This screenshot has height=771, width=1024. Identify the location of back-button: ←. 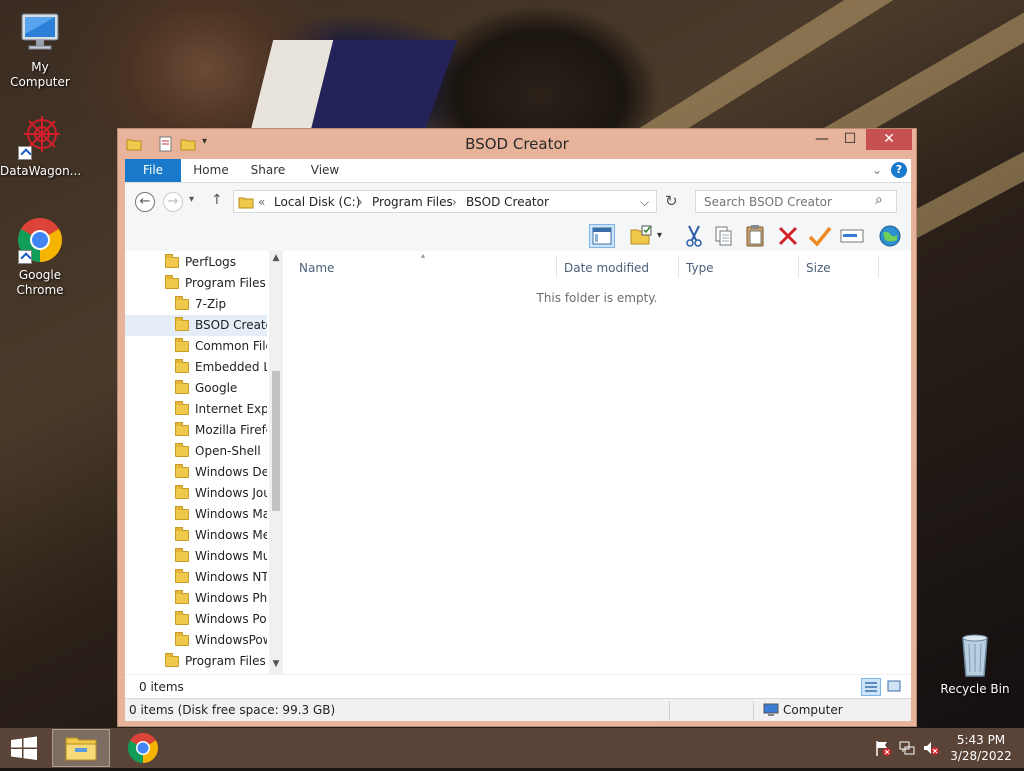
(145, 202).